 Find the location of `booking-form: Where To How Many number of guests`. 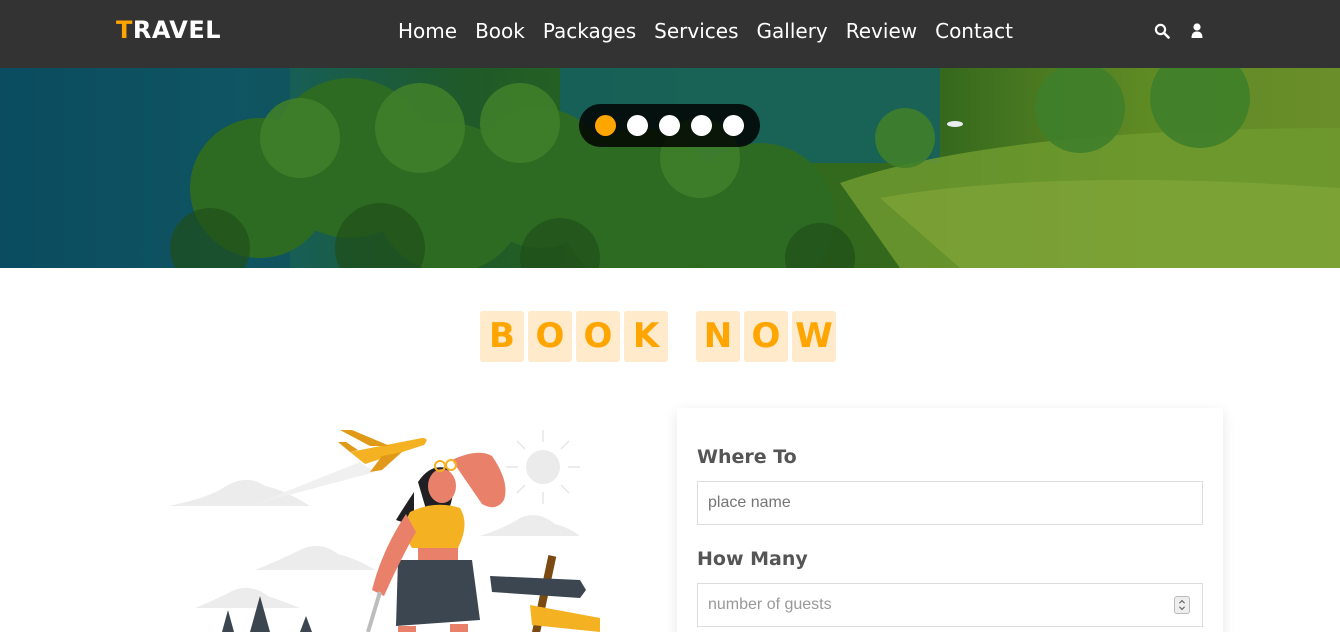

booking-form: Where To How Many number of guests is located at coordinates (950, 520).